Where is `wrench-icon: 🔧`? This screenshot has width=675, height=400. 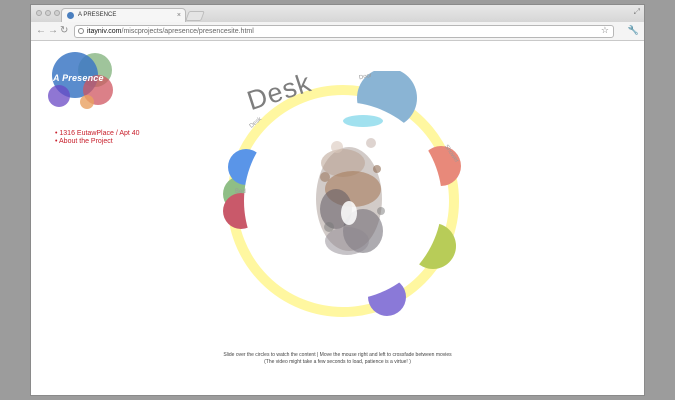 wrench-icon: 🔧 is located at coordinates (633, 30).